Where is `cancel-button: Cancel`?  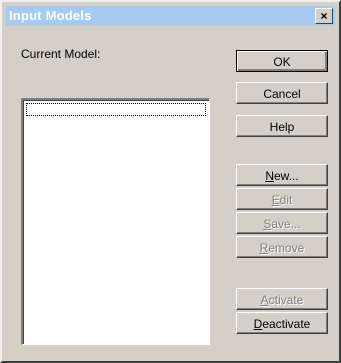 cancel-button: Cancel is located at coordinates (282, 93).